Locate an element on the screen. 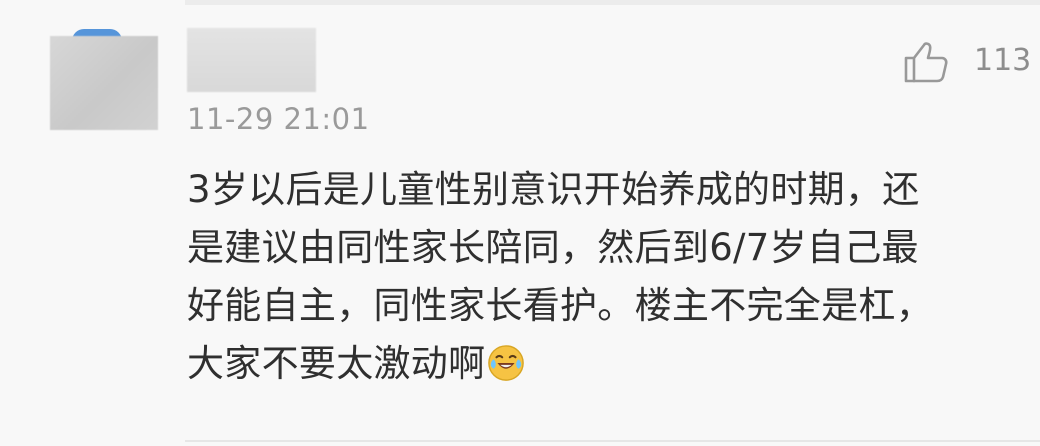 The image size is (1040, 446). bottom-divider is located at coordinates (612, 441).